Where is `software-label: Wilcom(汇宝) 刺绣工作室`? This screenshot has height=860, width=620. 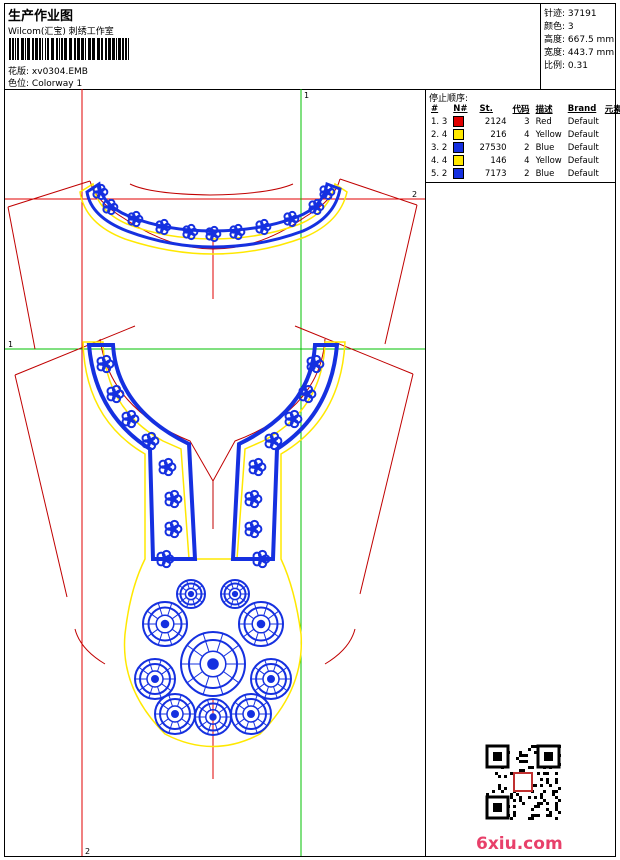
software-label: Wilcom(汇宝) 刺绣工作室 is located at coordinates (61, 32).